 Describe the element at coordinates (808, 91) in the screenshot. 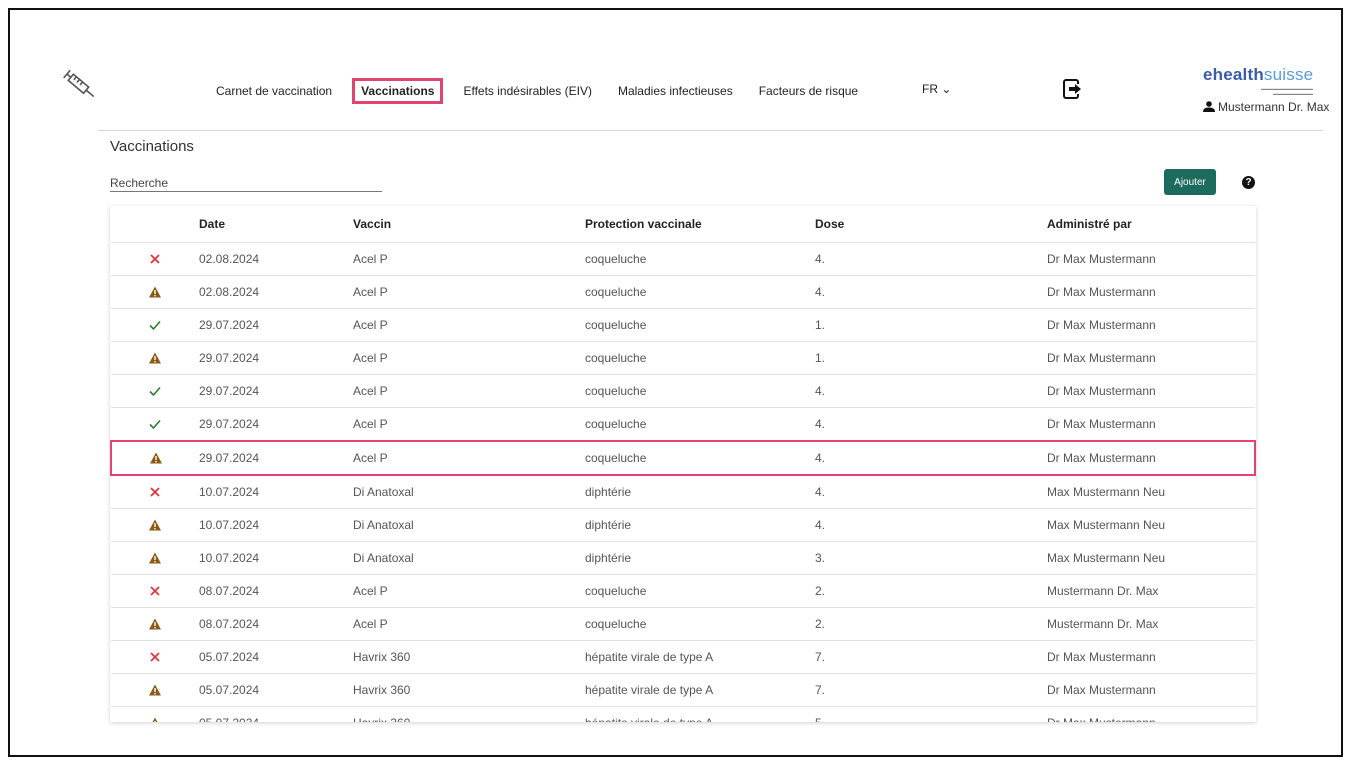

I see `nav-facteurs-de-risque: Facteurs de risque` at that location.